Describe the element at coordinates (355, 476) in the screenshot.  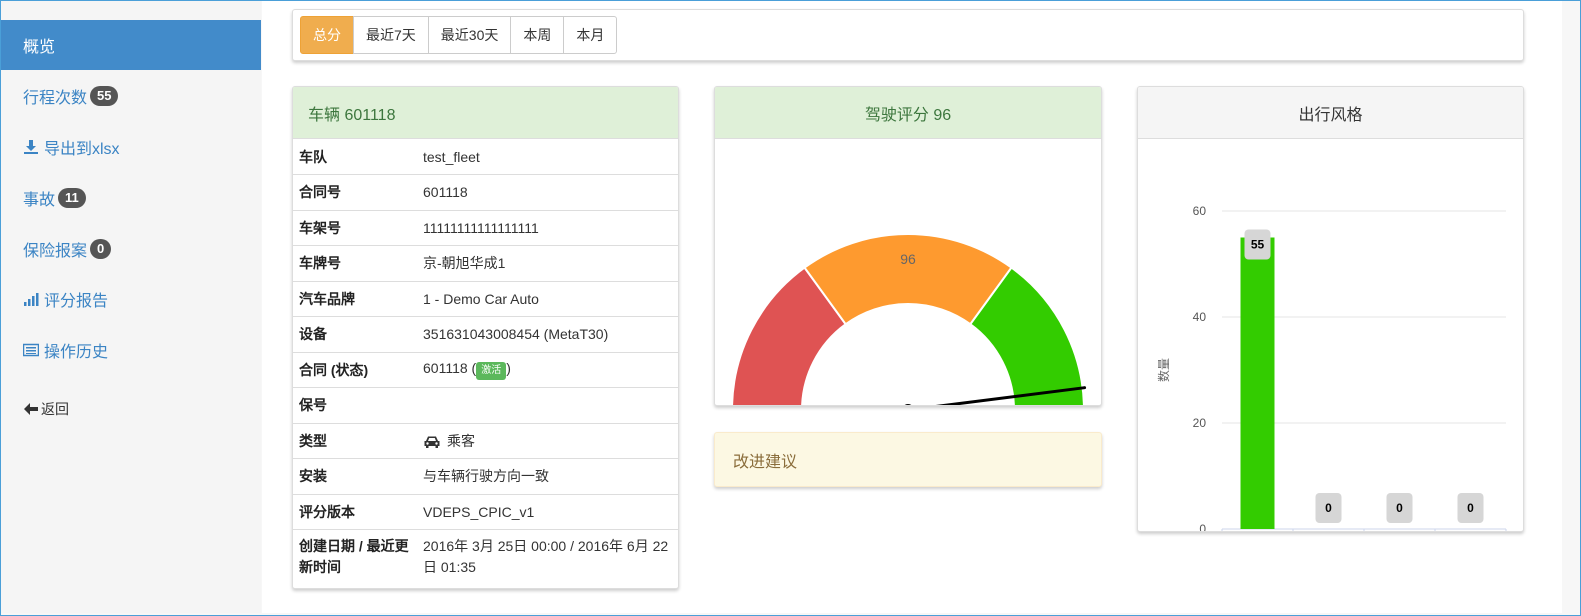
I see `row-key: 安装` at that location.